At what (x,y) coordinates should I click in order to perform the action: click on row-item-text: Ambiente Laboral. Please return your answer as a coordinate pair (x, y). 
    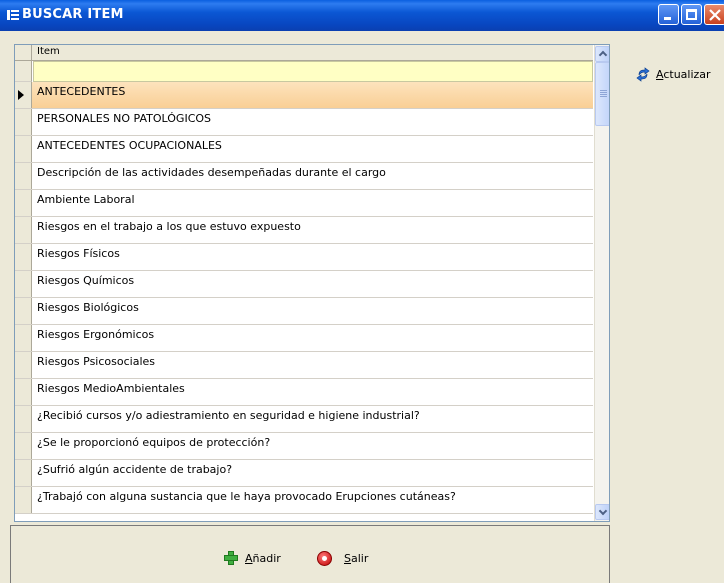
    Looking at the image, I should click on (86, 199).